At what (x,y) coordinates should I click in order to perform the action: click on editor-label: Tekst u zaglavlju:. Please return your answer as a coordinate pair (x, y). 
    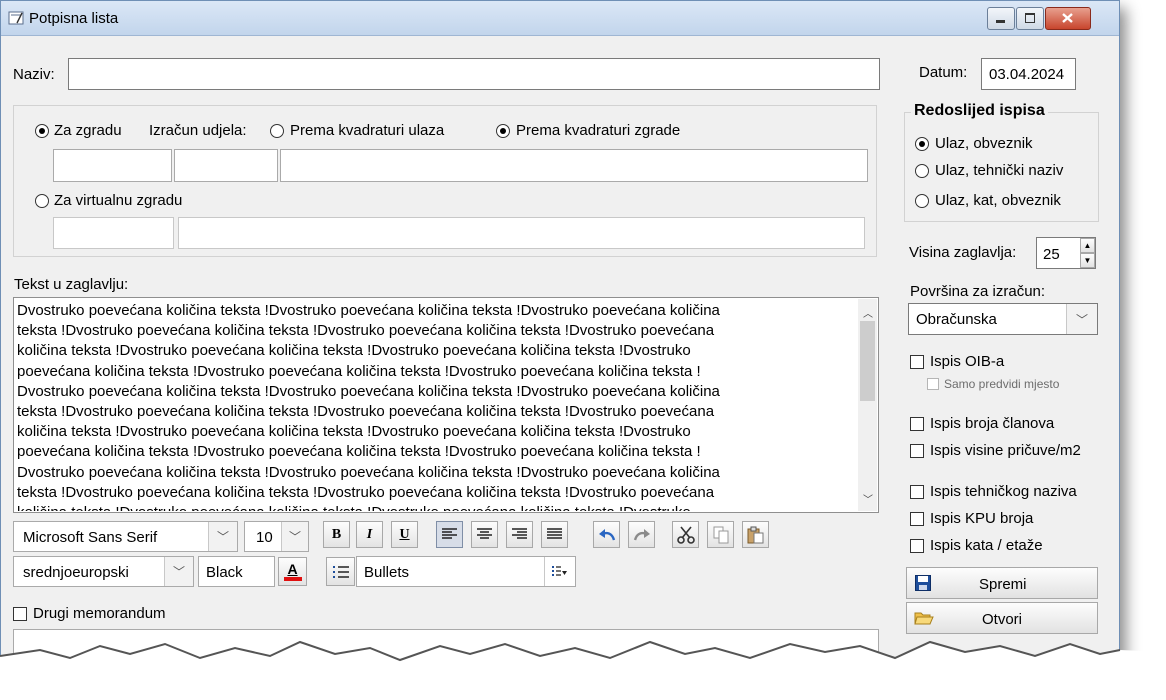
    Looking at the image, I should click on (71, 284).